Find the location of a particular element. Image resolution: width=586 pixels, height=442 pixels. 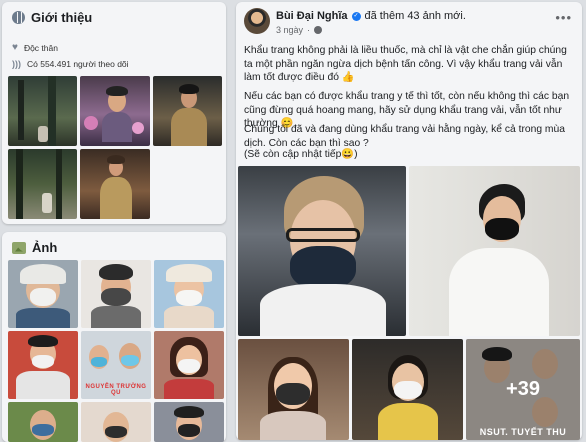

author-avatar is located at coordinates (257, 21).